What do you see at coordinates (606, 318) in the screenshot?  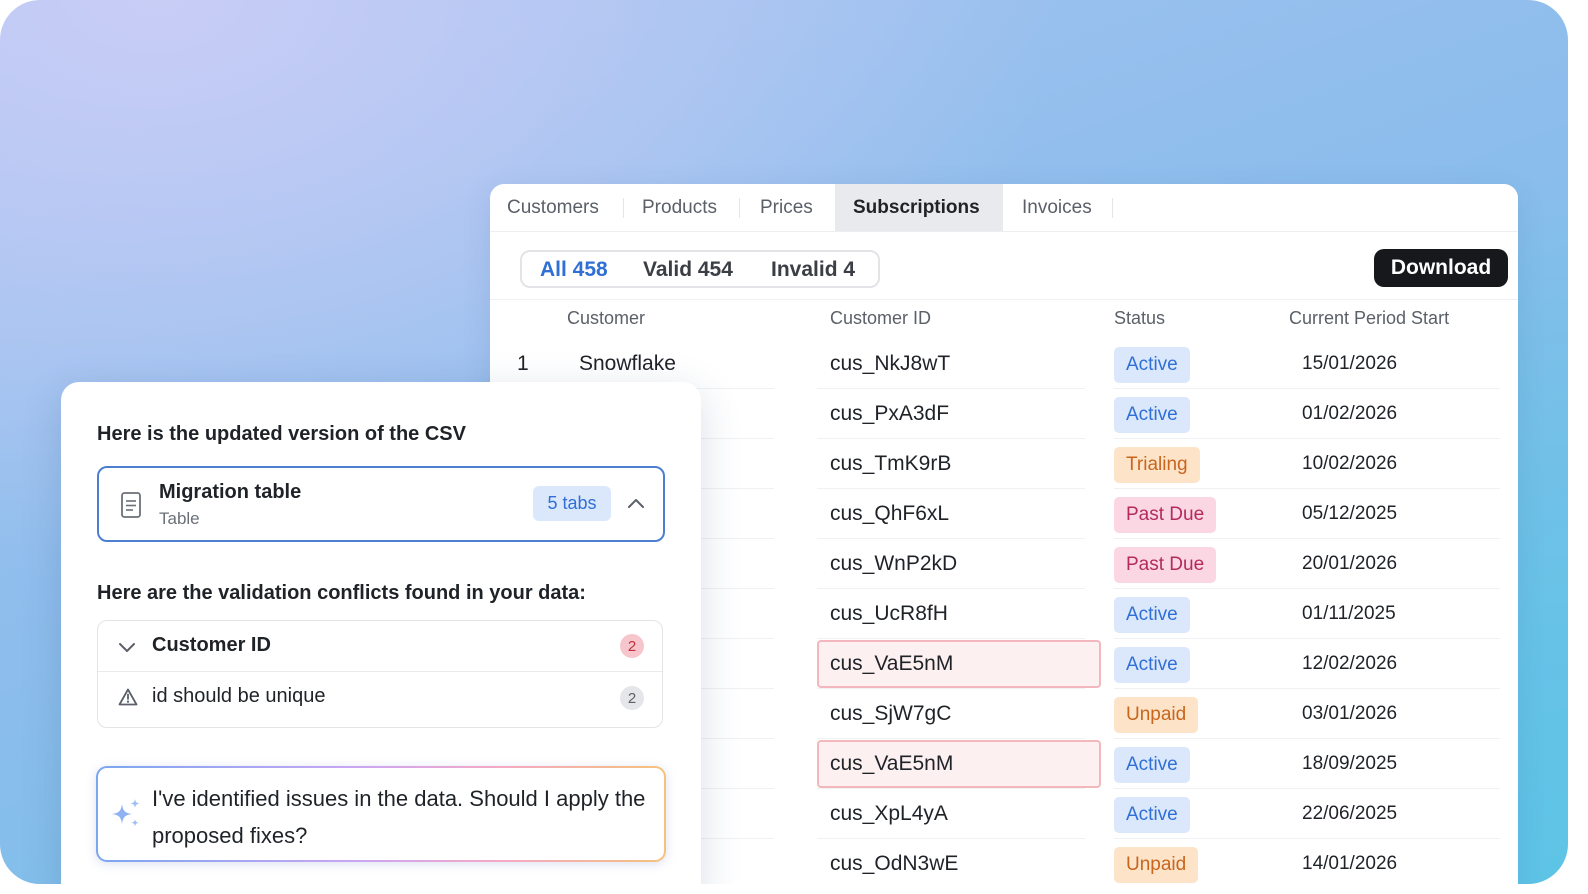 I see `column-header-customer: Customer` at bounding box center [606, 318].